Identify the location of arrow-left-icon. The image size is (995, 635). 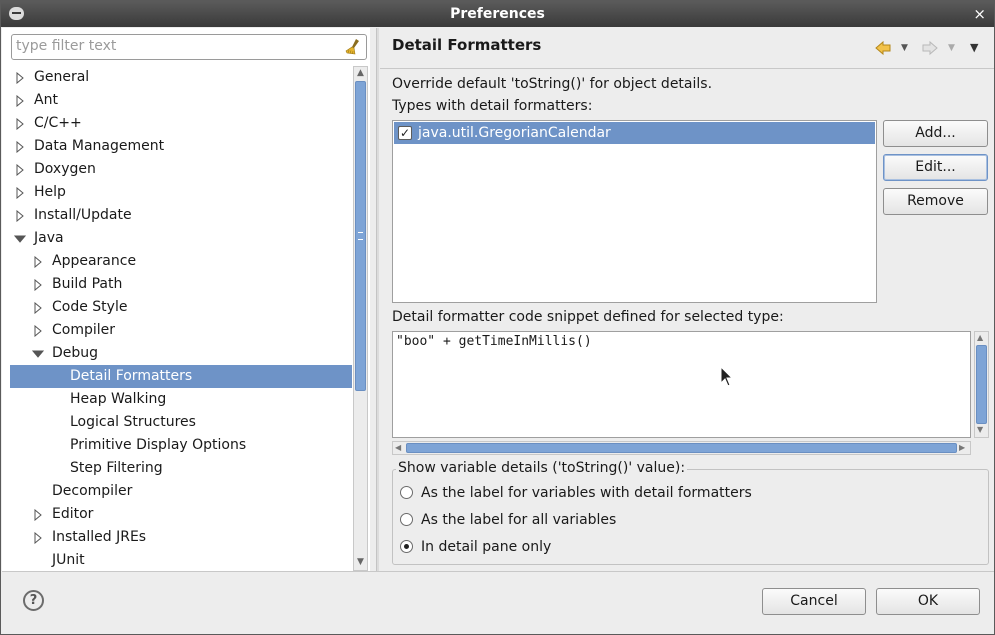
(883, 48).